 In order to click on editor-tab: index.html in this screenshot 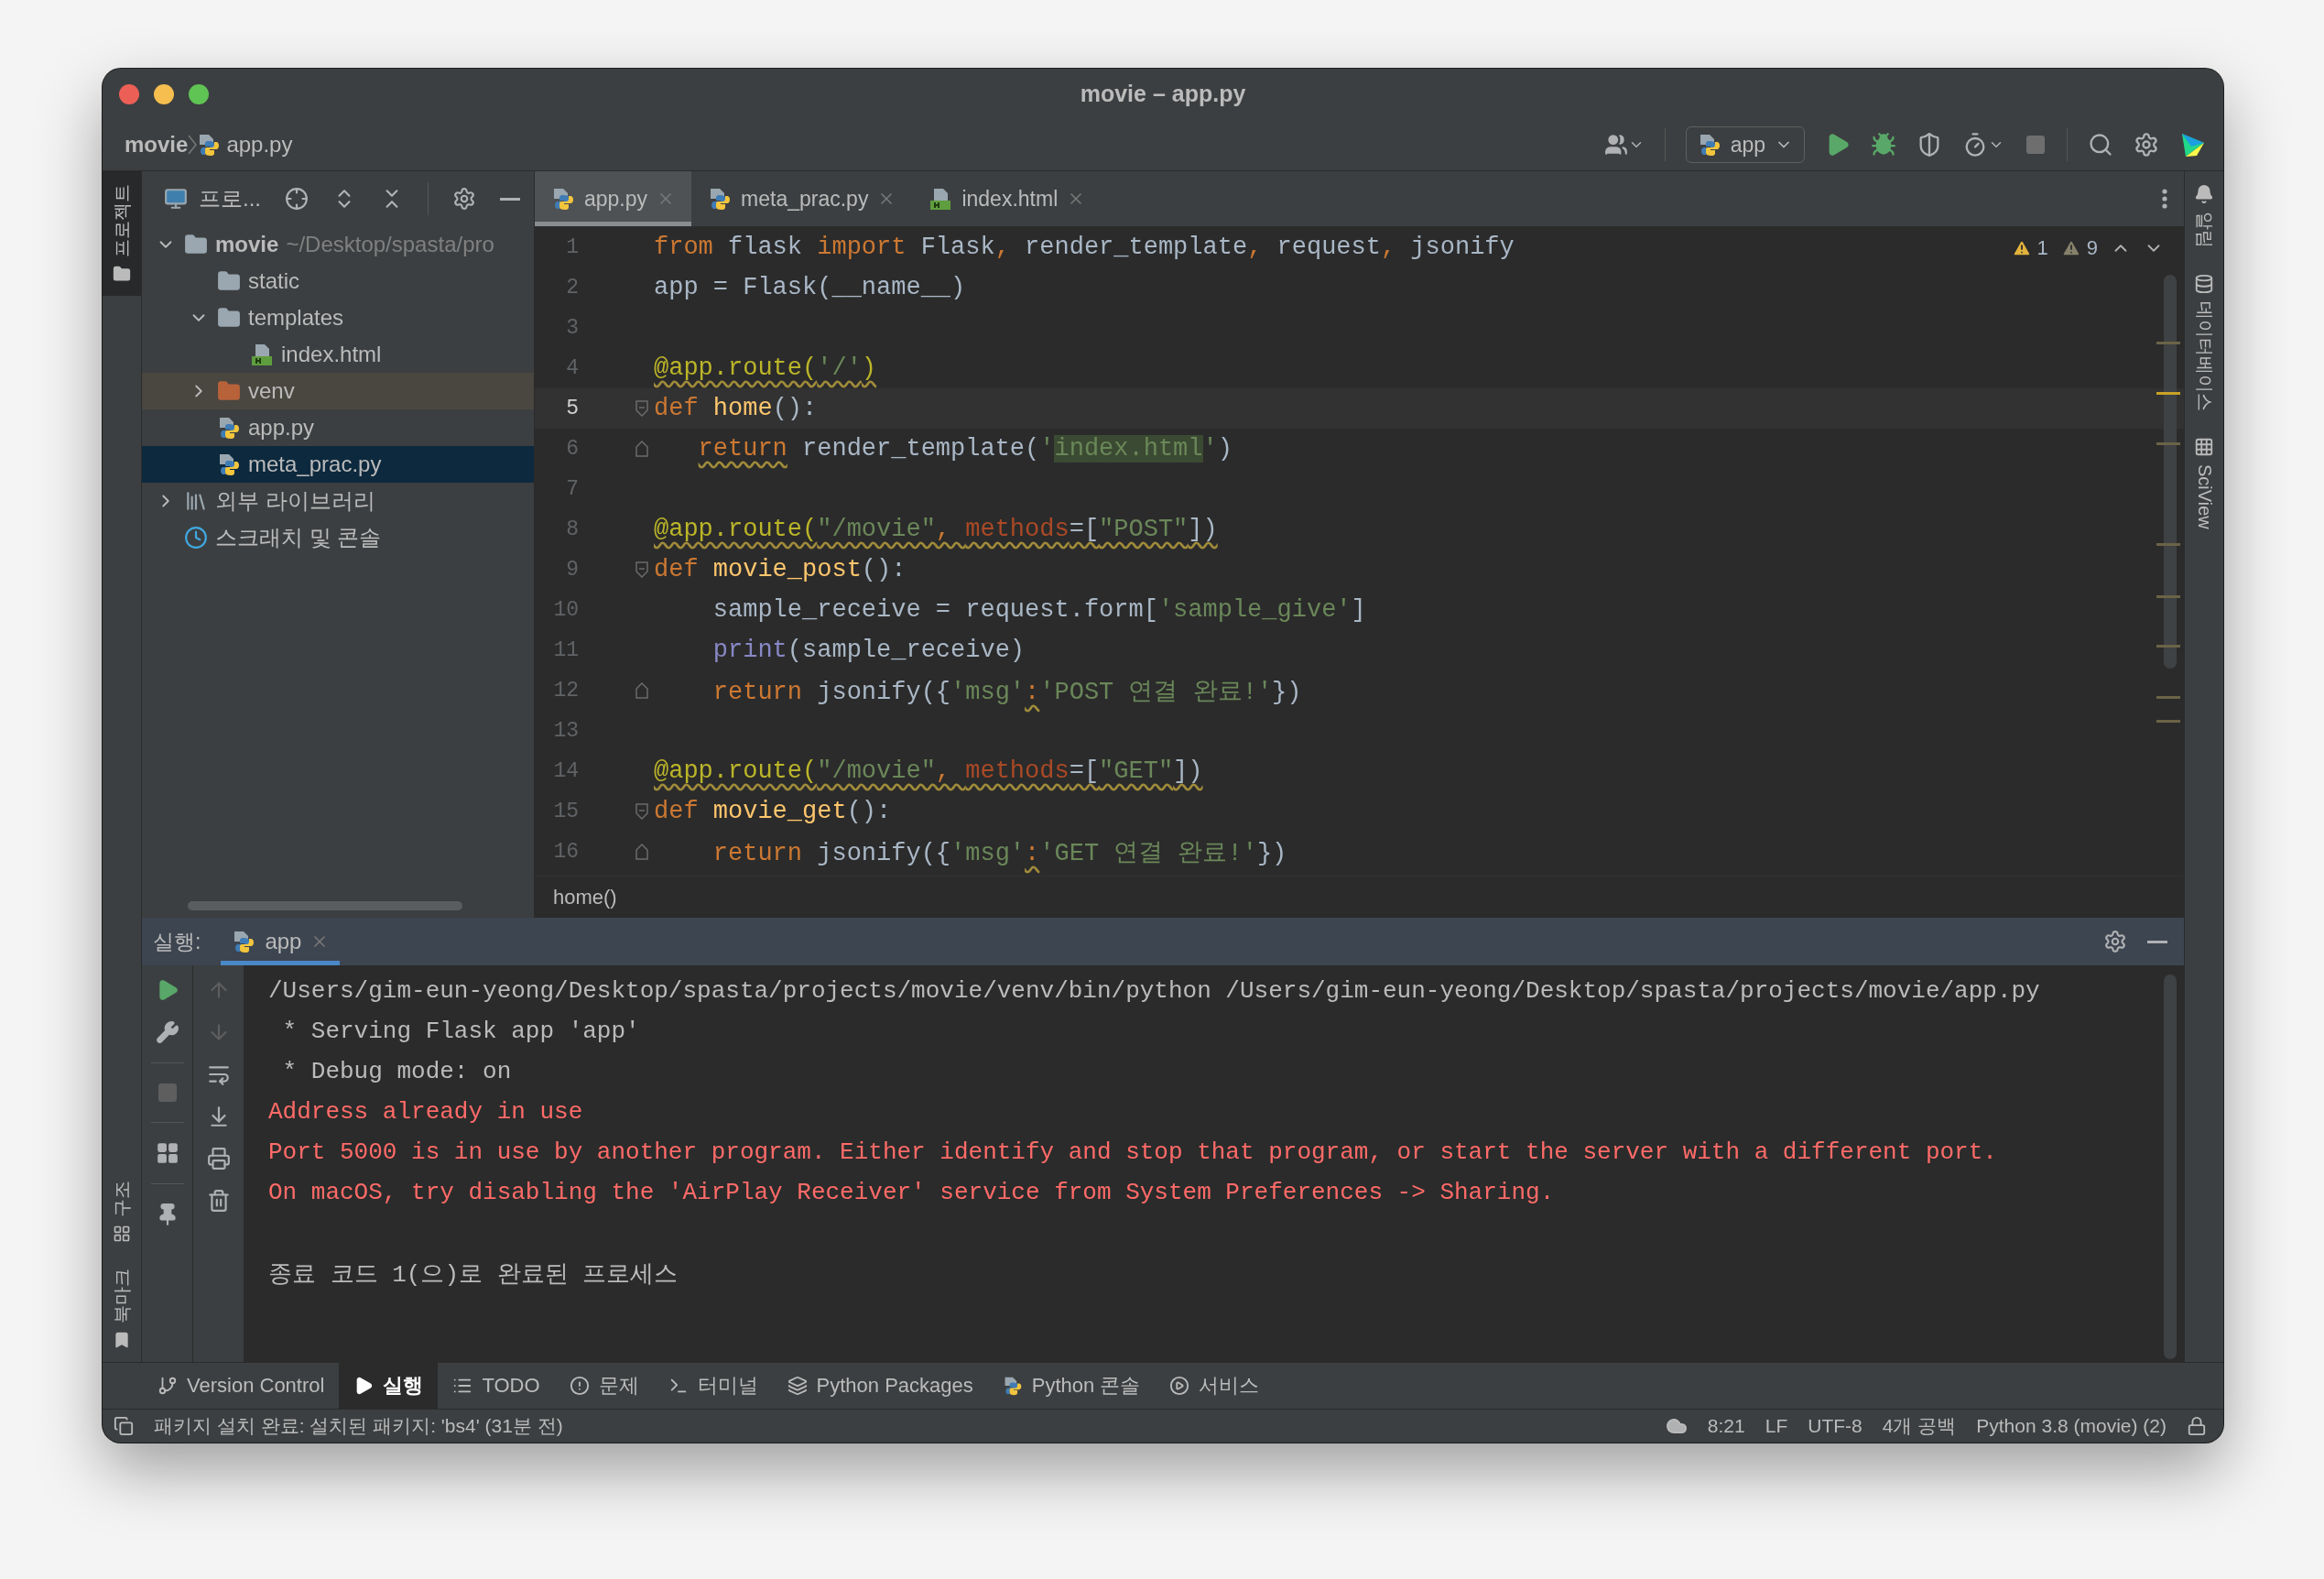, I will do `click(1007, 198)`.